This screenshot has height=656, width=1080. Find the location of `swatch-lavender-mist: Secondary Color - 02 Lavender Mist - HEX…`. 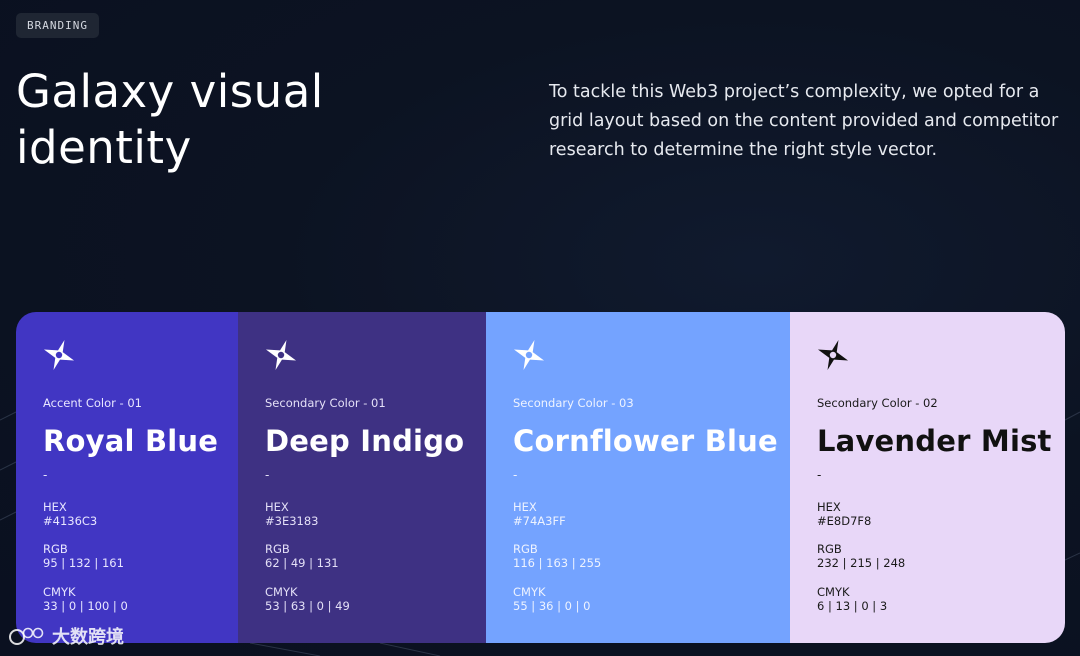

swatch-lavender-mist: Secondary Color - 02 Lavender Mist - HEX… is located at coordinates (927, 477).